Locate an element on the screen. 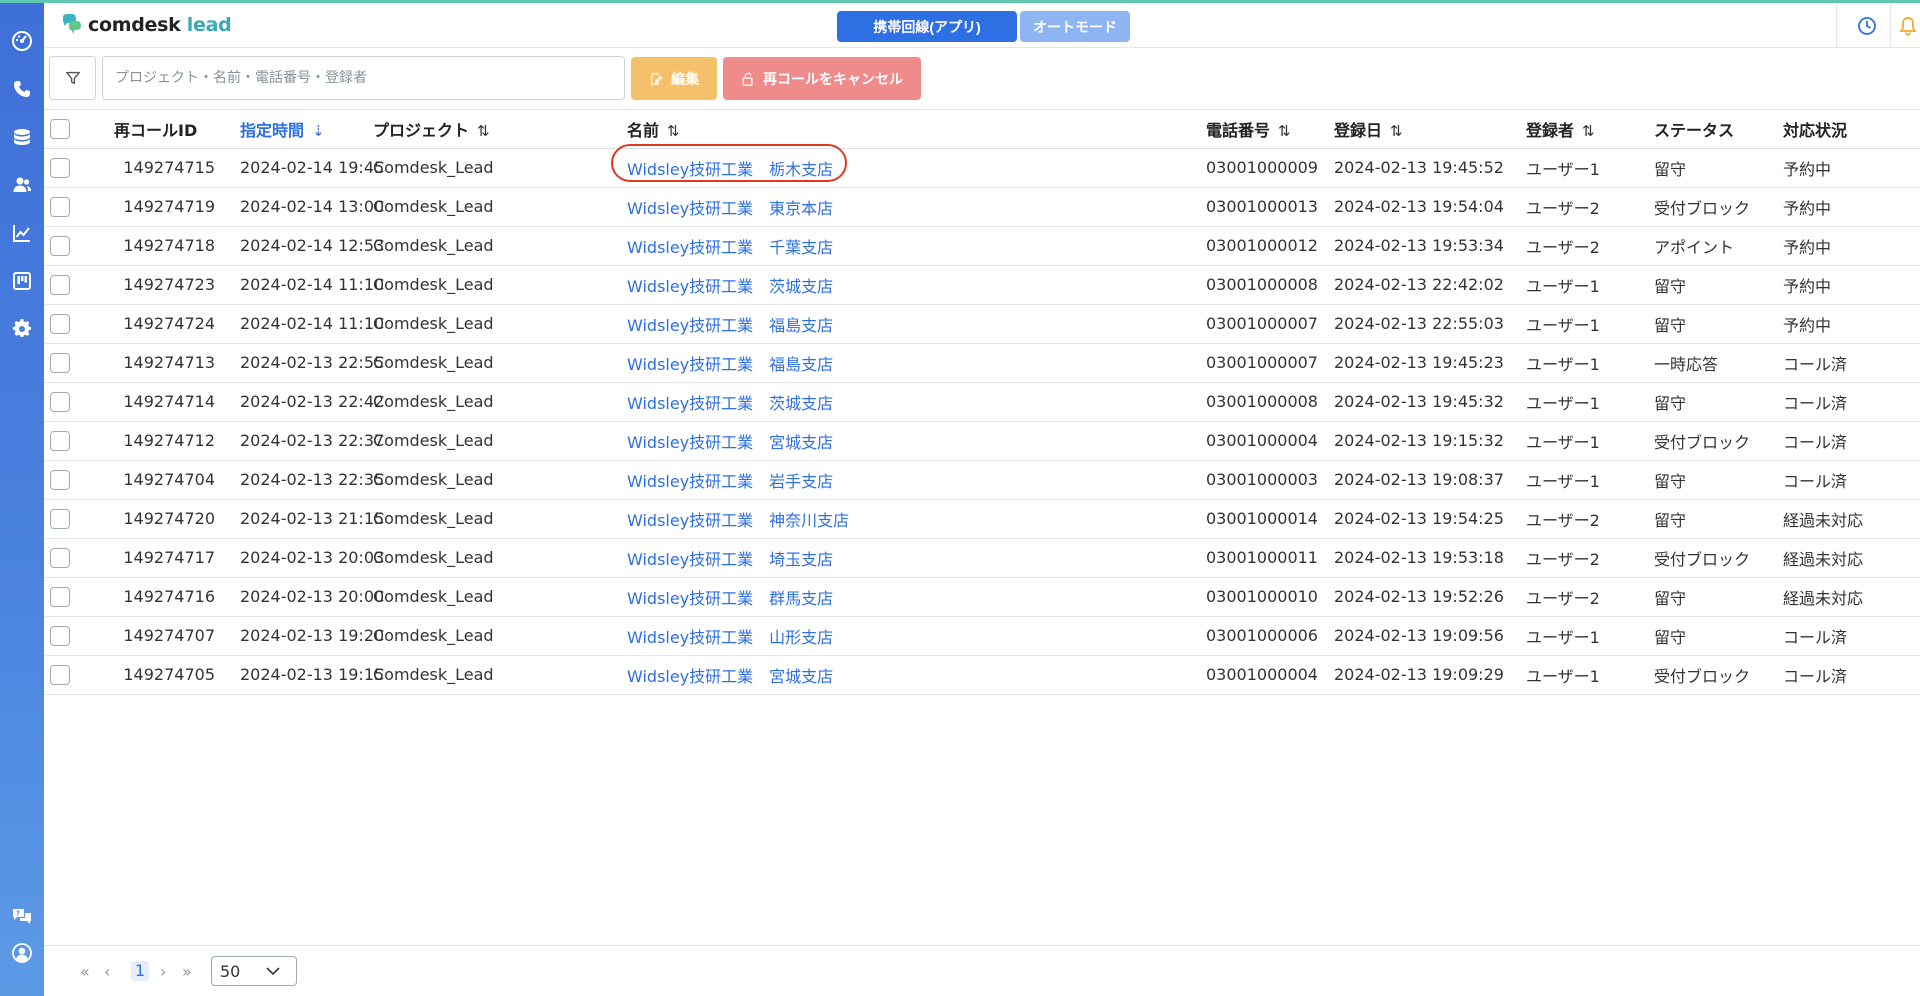  next-page-button: › is located at coordinates (163, 971).